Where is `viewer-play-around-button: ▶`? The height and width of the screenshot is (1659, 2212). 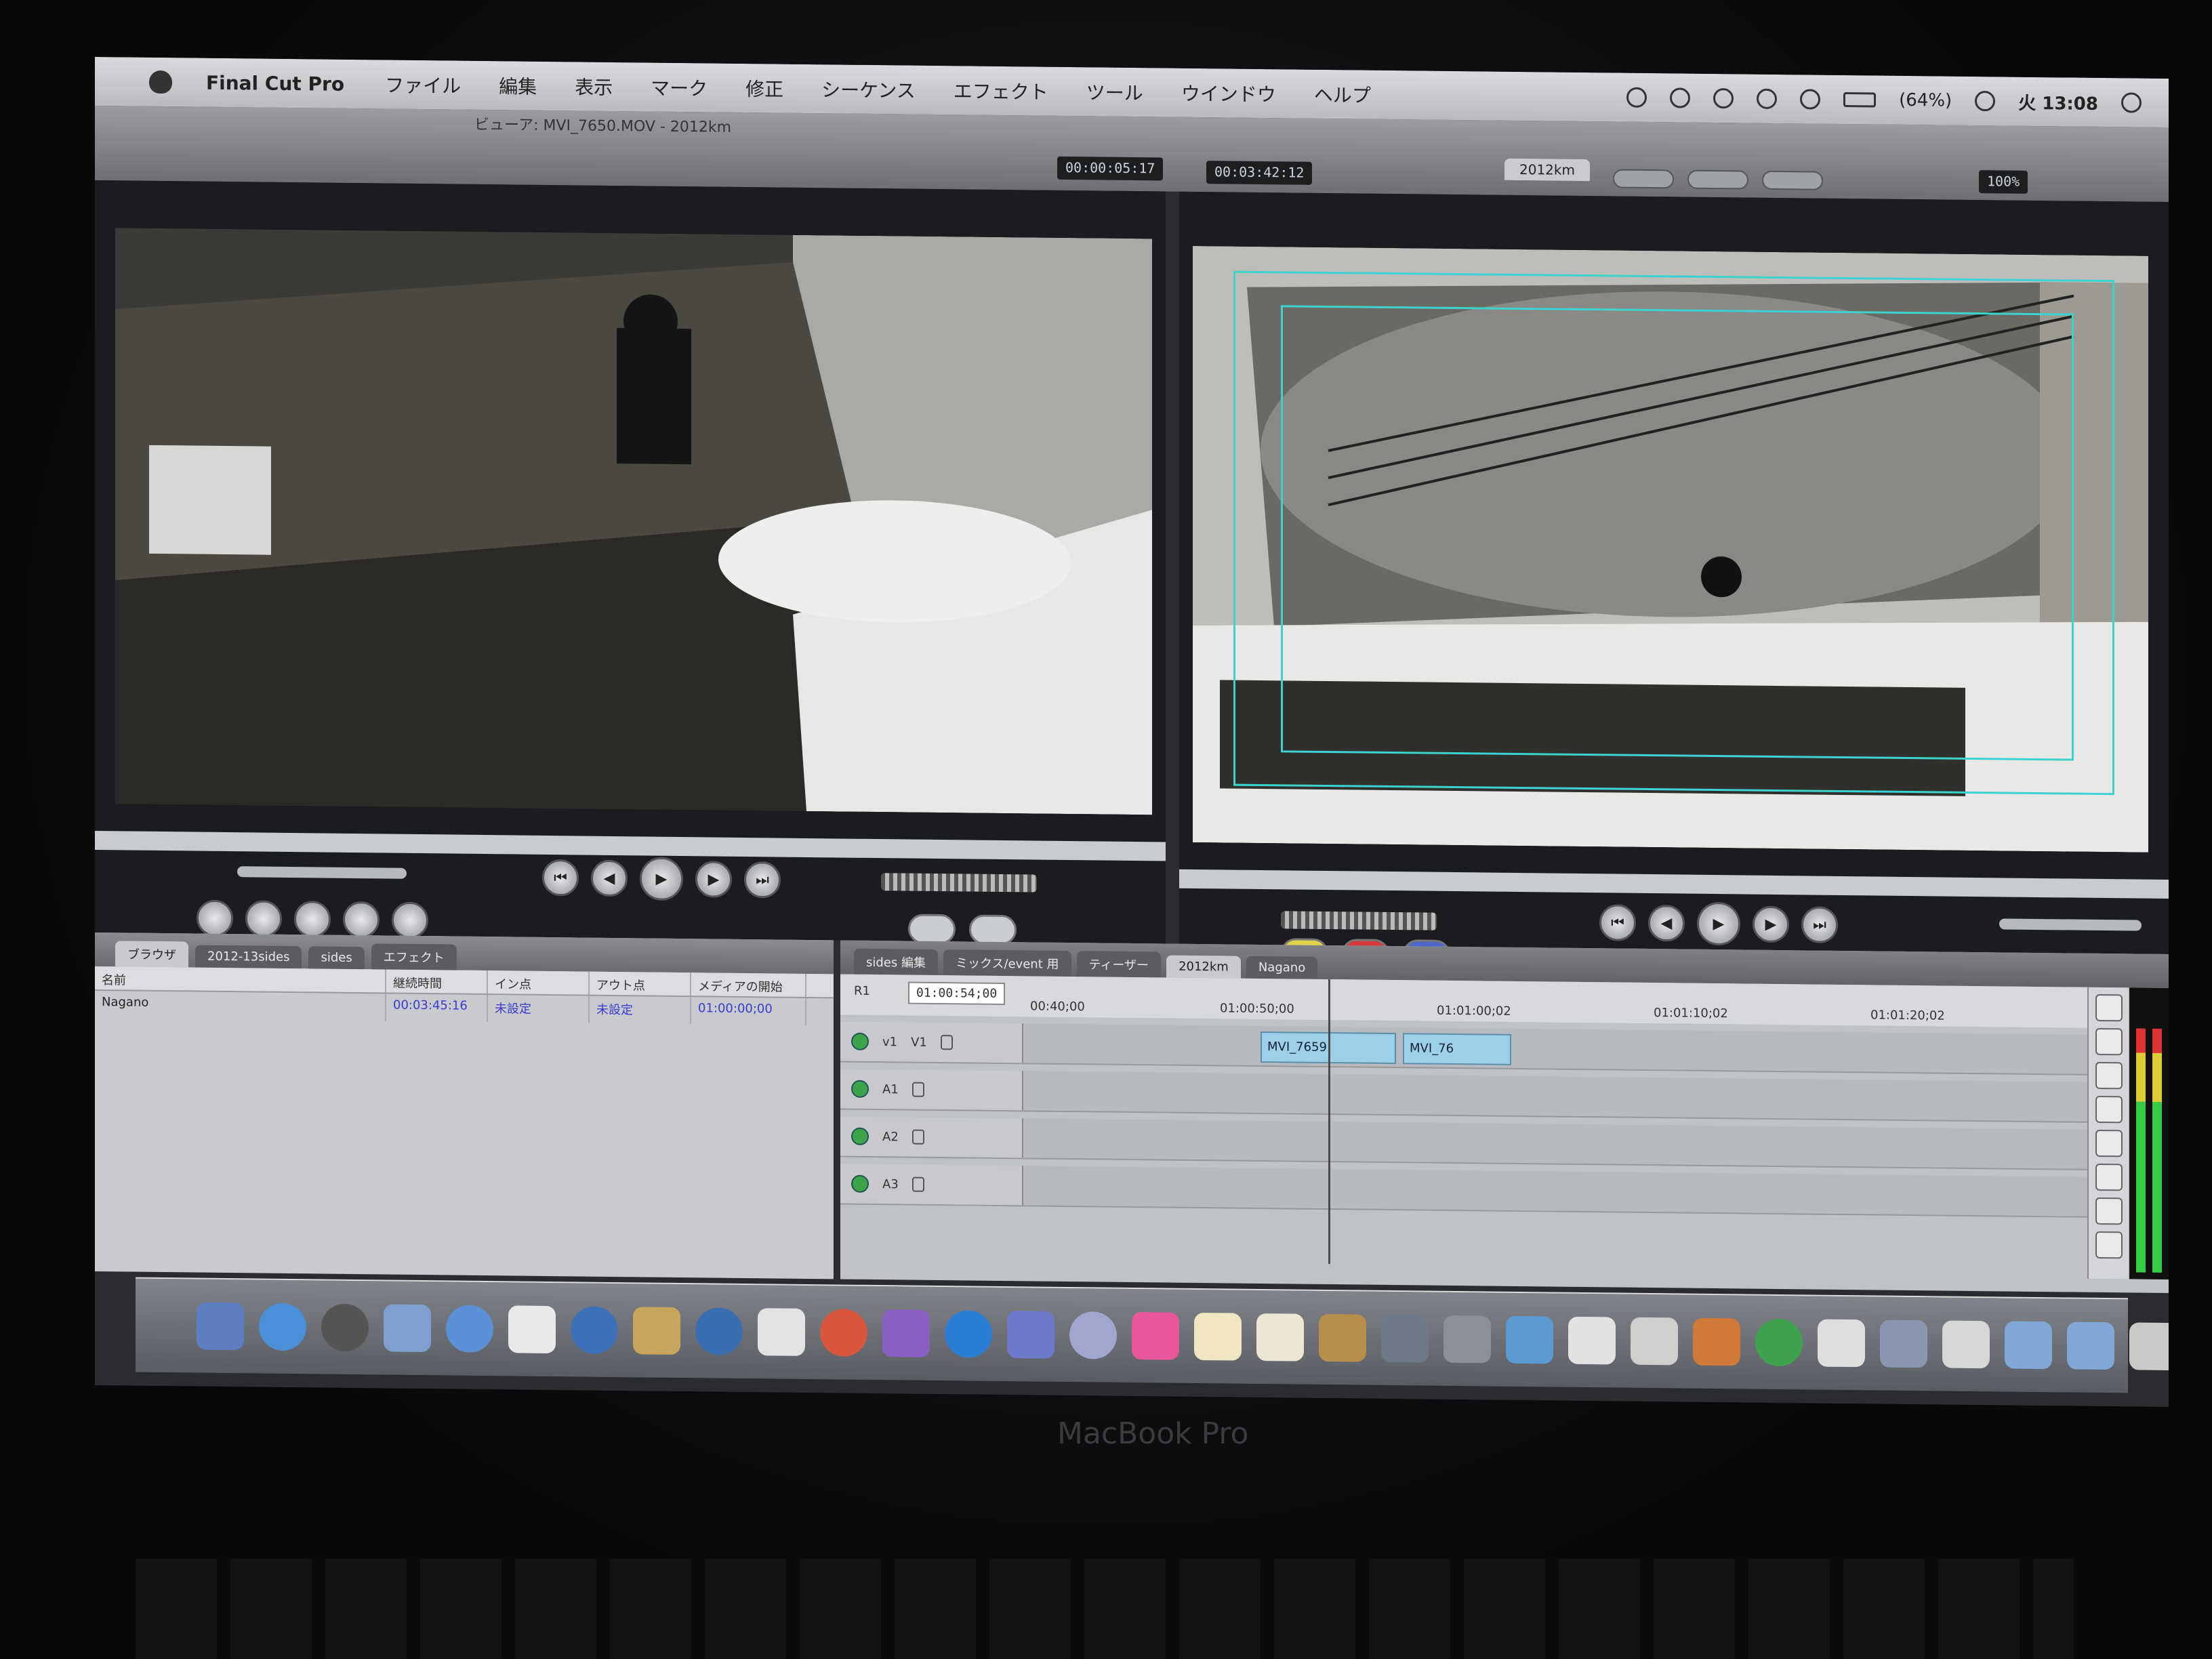
viewer-play-around-button: ▶ is located at coordinates (714, 879).